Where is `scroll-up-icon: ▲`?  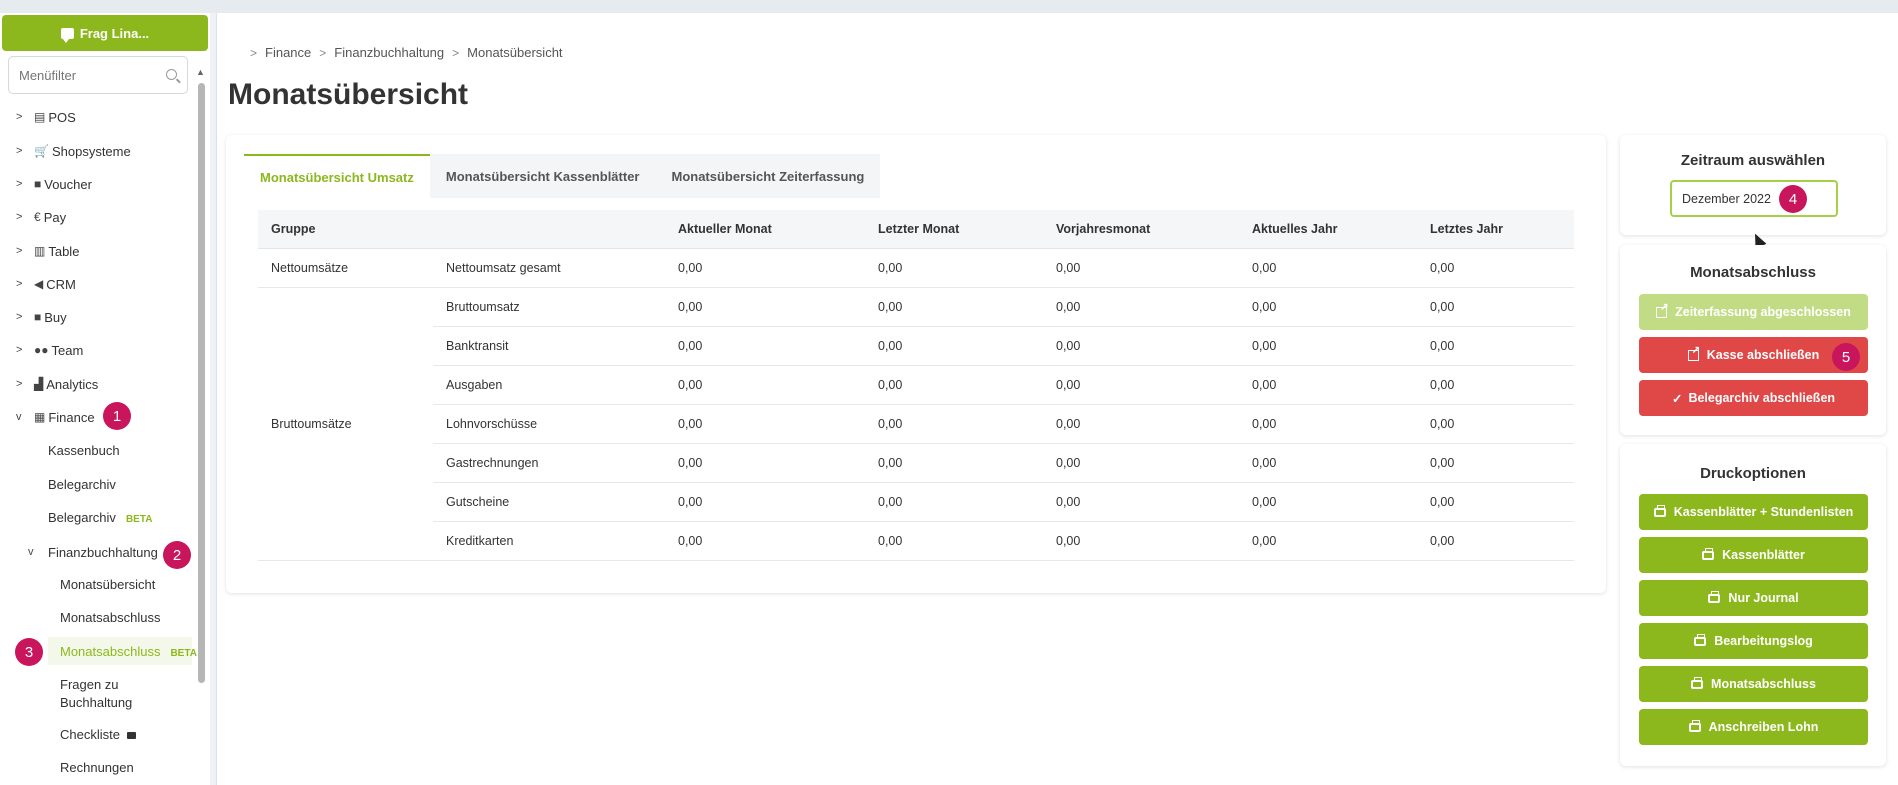
scroll-up-icon: ▲ is located at coordinates (200, 72).